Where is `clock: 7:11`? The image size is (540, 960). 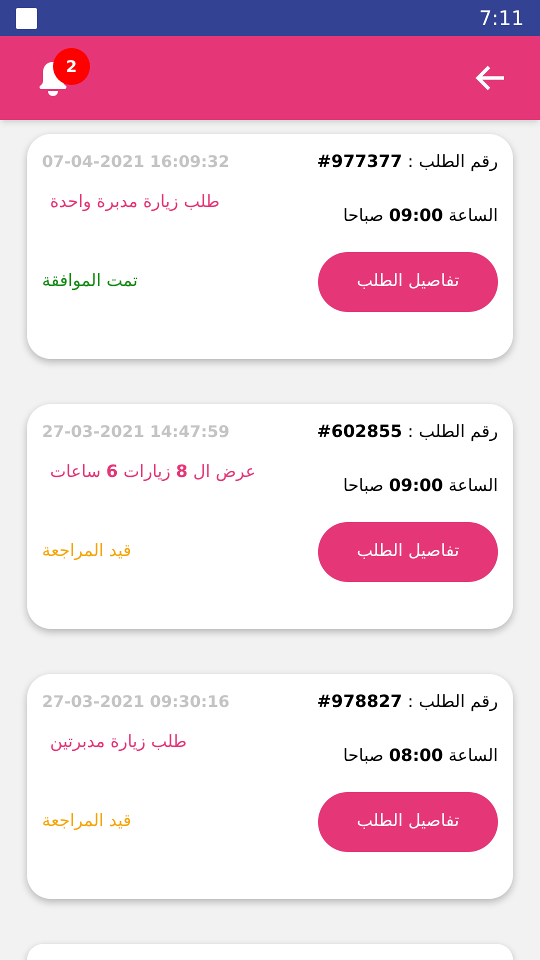
clock: 7:11 is located at coordinates (501, 18).